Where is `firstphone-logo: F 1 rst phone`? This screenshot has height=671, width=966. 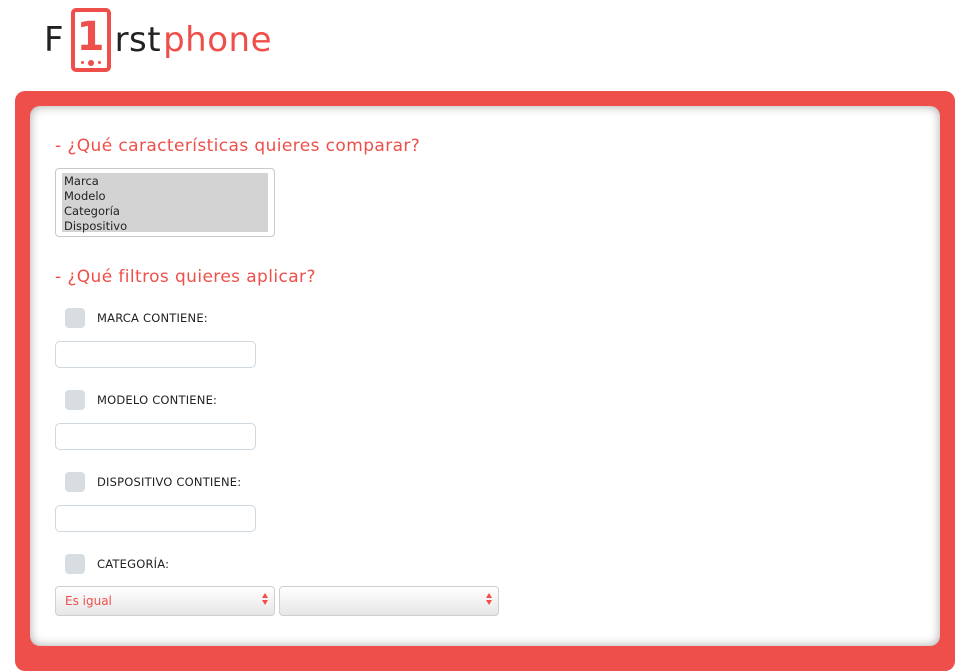
firstphone-logo: F 1 rst phone is located at coordinates (158, 40).